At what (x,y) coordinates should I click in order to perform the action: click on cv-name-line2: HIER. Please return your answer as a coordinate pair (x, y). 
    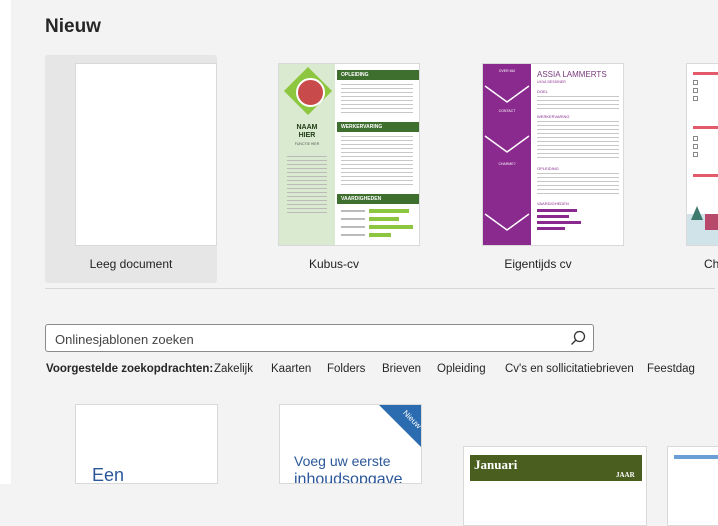
    Looking at the image, I should click on (307, 135).